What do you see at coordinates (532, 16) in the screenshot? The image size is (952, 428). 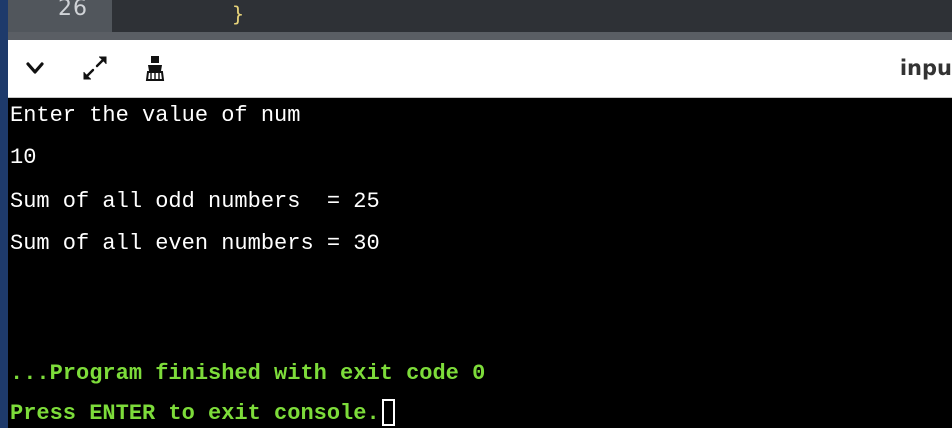 I see `code-line: }` at bounding box center [532, 16].